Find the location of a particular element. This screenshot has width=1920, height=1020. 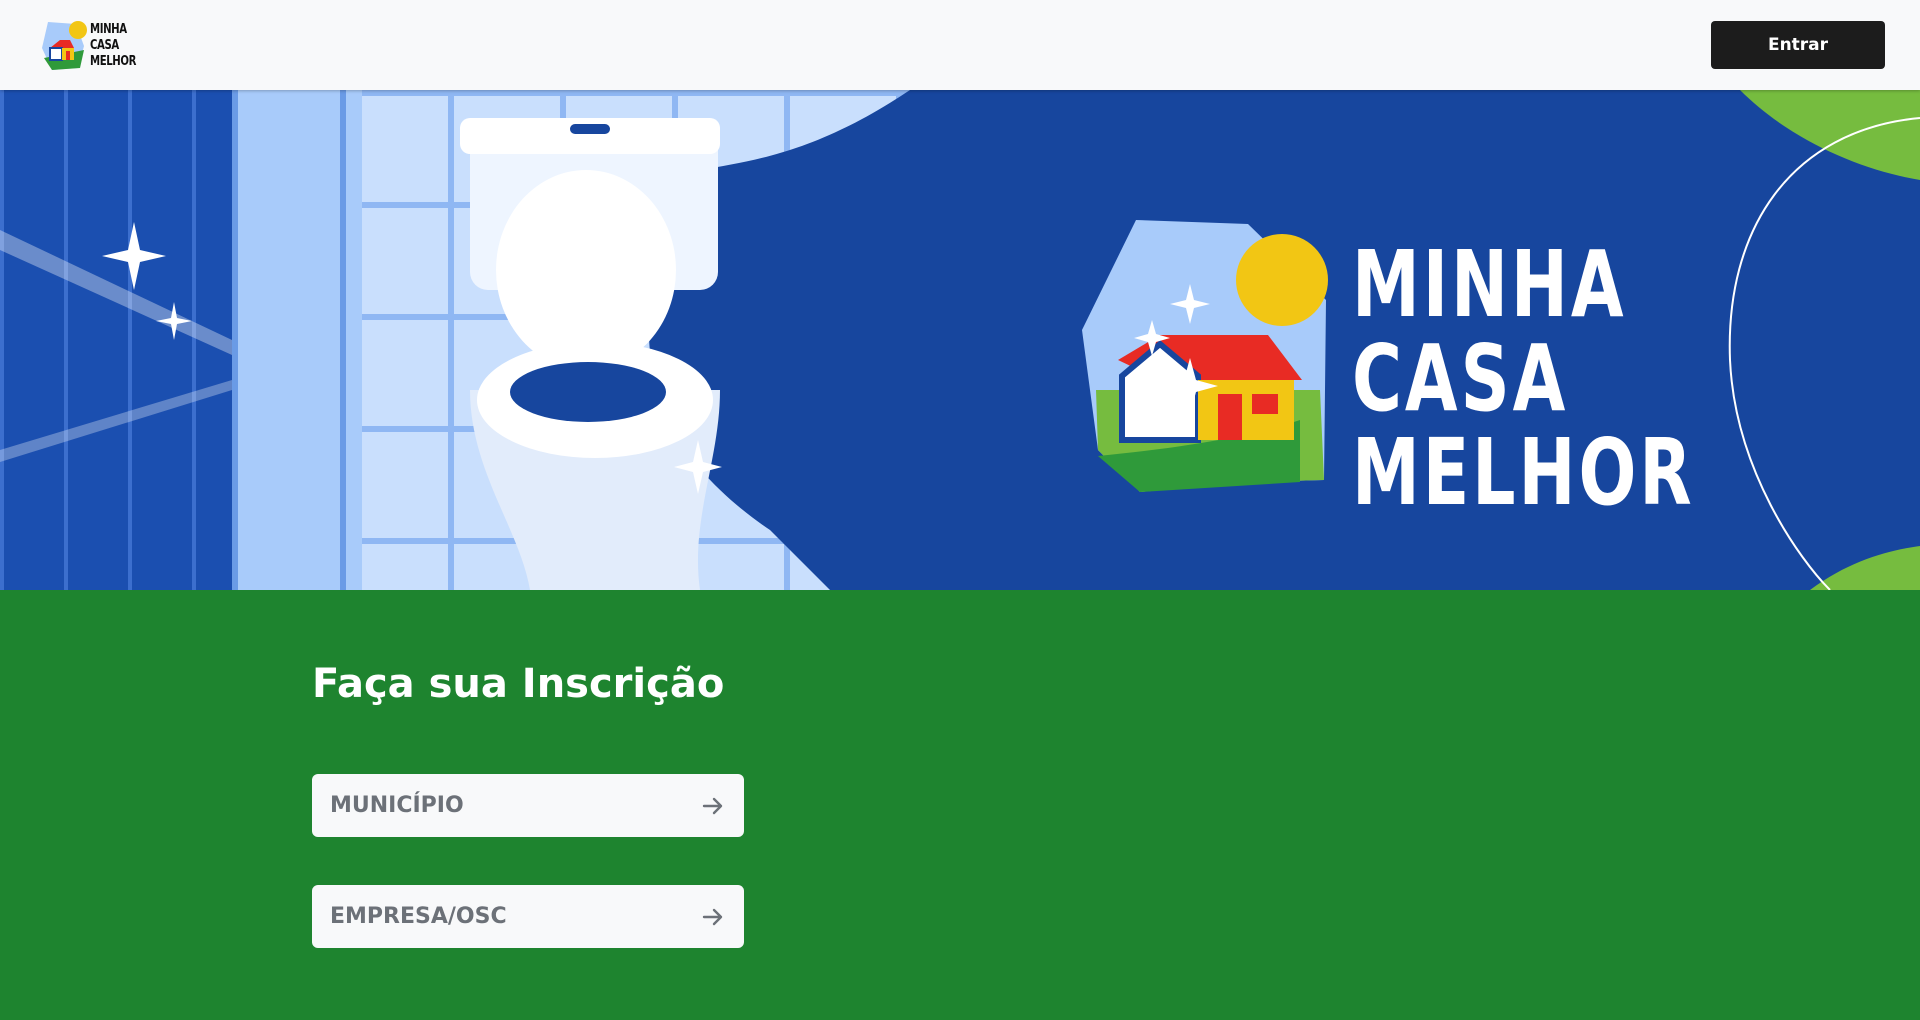

brand-word: MINHA is located at coordinates (1489, 284).